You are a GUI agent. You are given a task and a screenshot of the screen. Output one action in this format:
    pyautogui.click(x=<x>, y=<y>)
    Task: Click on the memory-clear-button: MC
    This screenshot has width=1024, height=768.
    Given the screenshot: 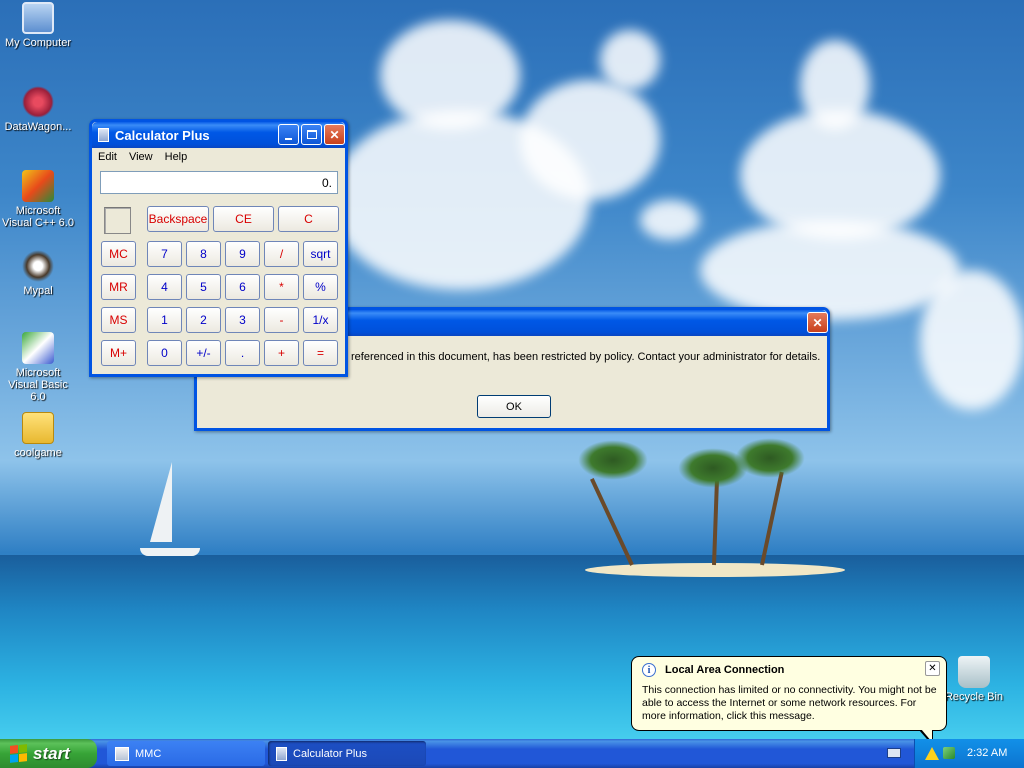 What is the action you would take?
    pyautogui.click(x=118, y=254)
    